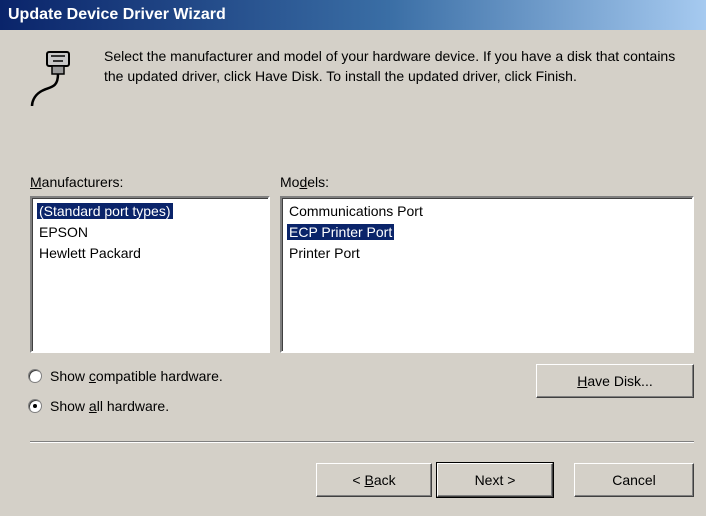  I want to click on port-connector-icon, so click(56, 78).